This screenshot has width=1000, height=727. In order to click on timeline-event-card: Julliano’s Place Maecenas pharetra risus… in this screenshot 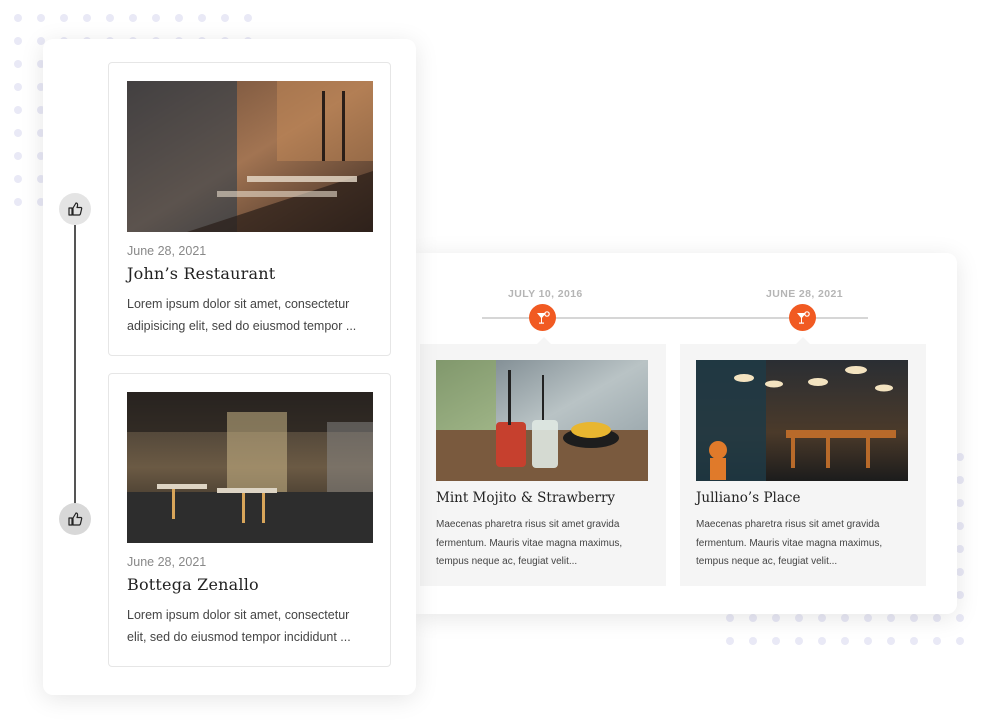, I will do `click(803, 461)`.